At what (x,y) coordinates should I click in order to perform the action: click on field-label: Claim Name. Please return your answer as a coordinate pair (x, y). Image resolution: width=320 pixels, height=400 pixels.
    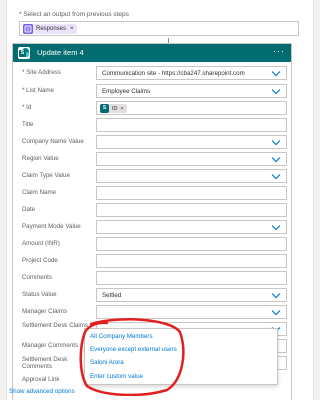
    Looking at the image, I should click on (39, 192).